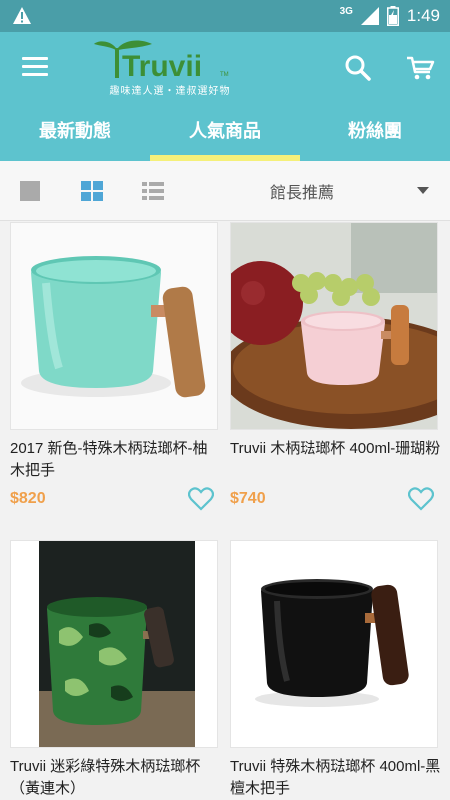  What do you see at coordinates (162, 66) in the screenshot?
I see `logo-wordmark: Truvii` at bounding box center [162, 66].